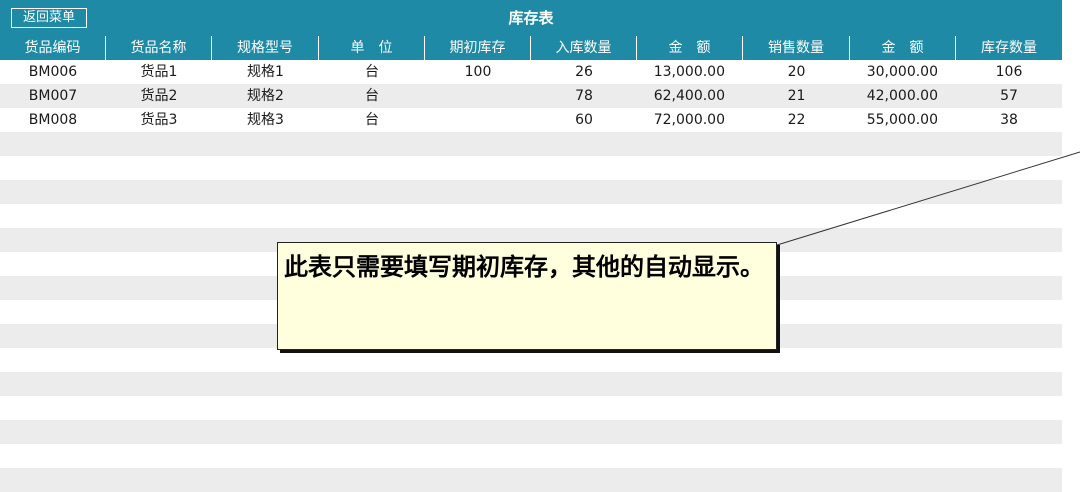  What do you see at coordinates (372, 48) in the screenshot?
I see `column-header: 单 位` at bounding box center [372, 48].